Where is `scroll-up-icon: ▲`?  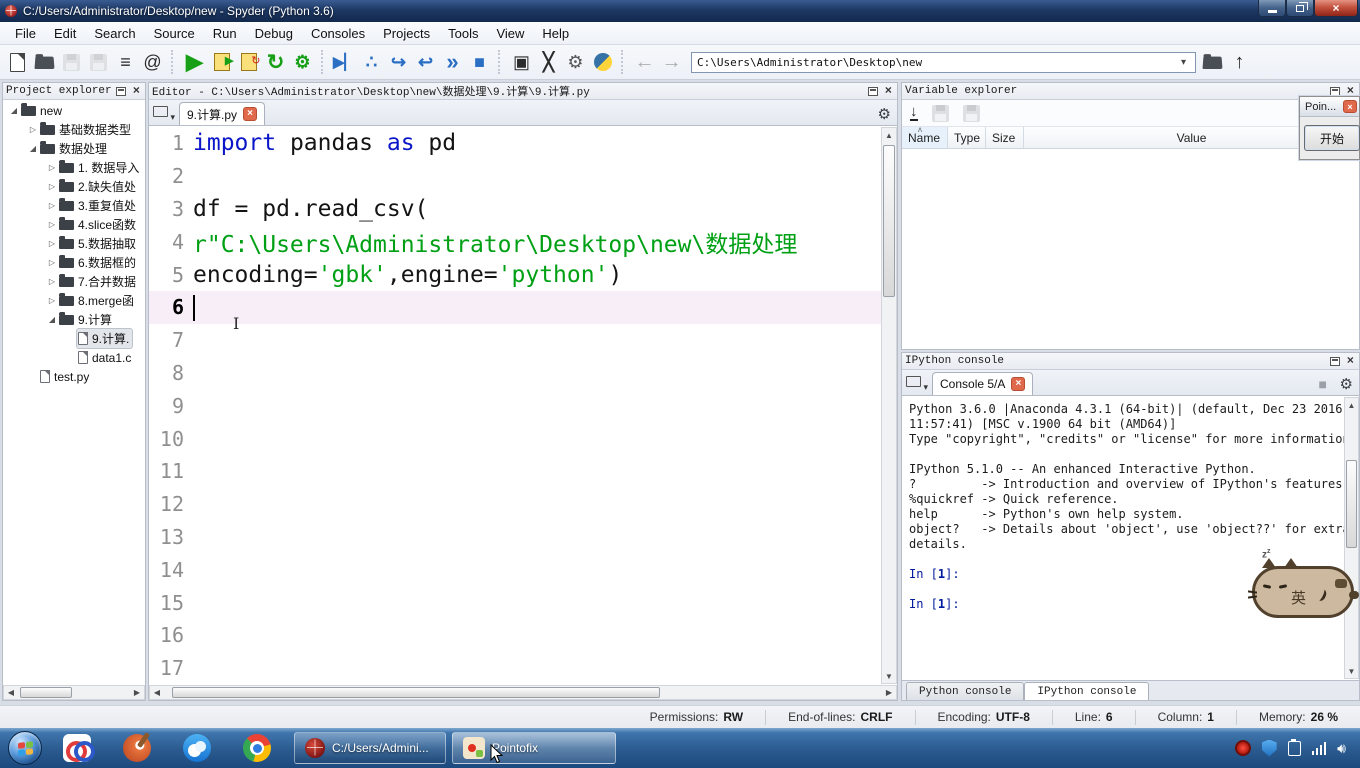
scroll-up-icon: ▲ is located at coordinates (889, 135).